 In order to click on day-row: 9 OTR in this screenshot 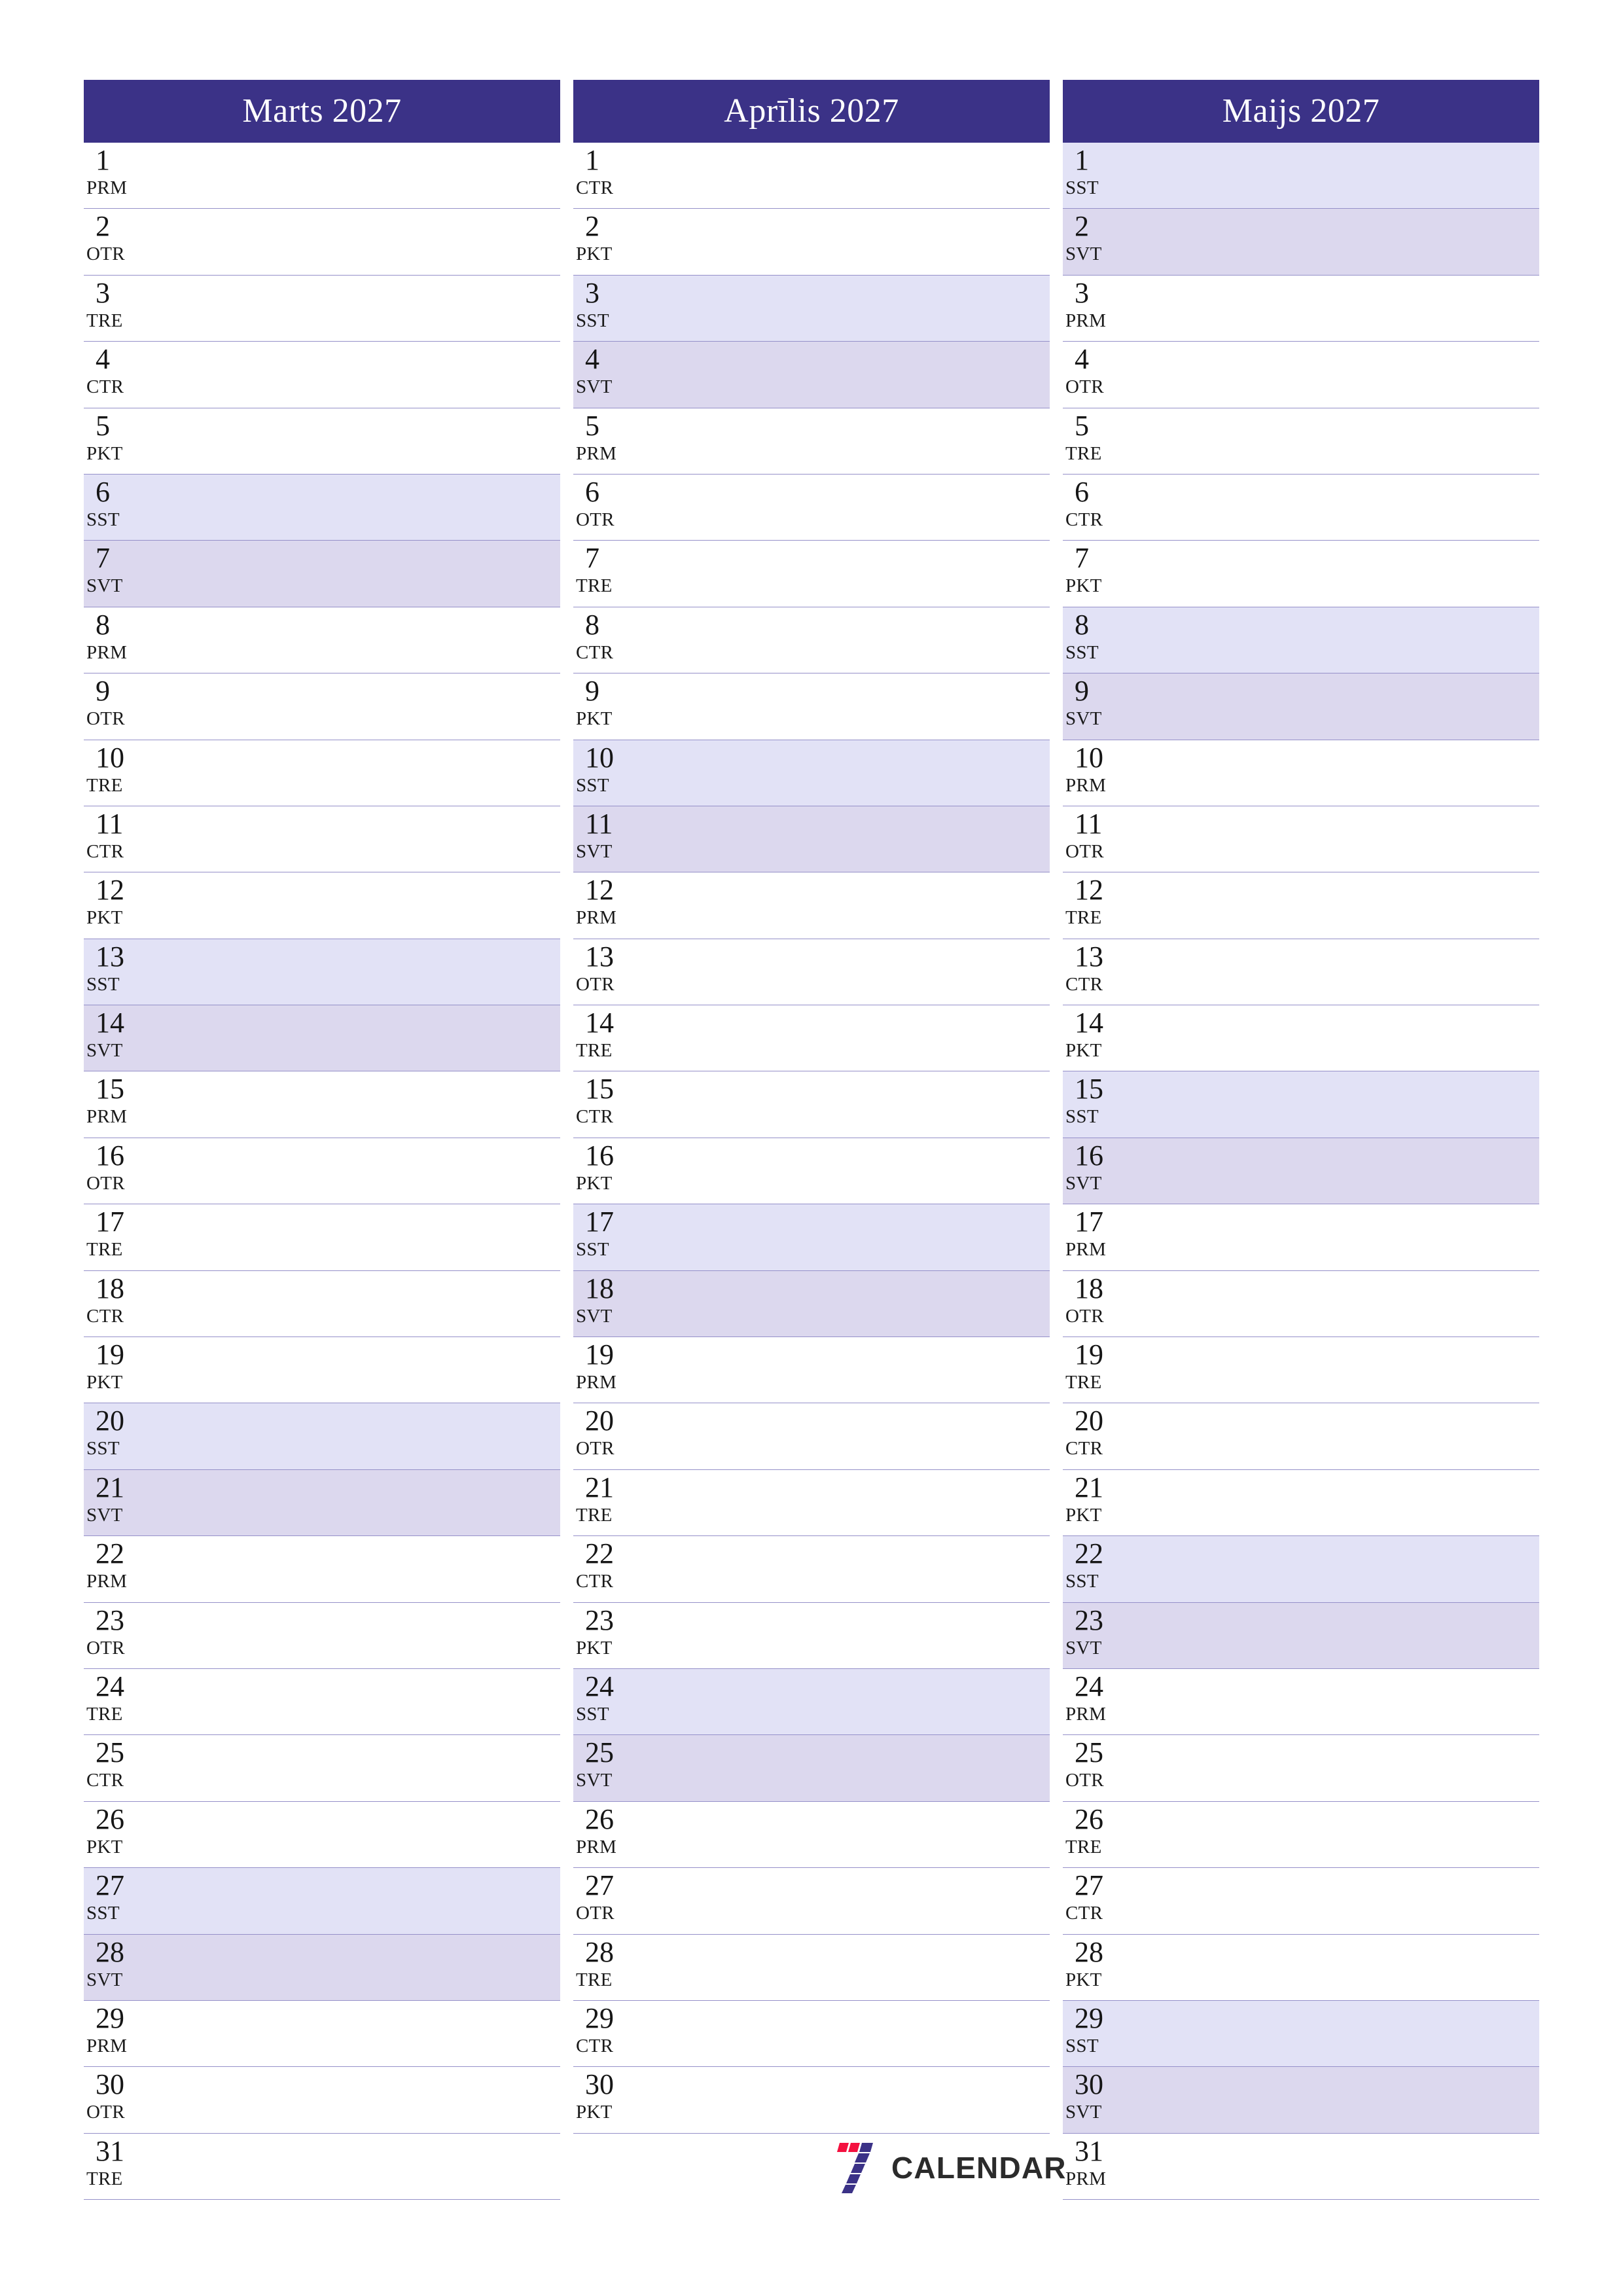, I will do `click(322, 706)`.